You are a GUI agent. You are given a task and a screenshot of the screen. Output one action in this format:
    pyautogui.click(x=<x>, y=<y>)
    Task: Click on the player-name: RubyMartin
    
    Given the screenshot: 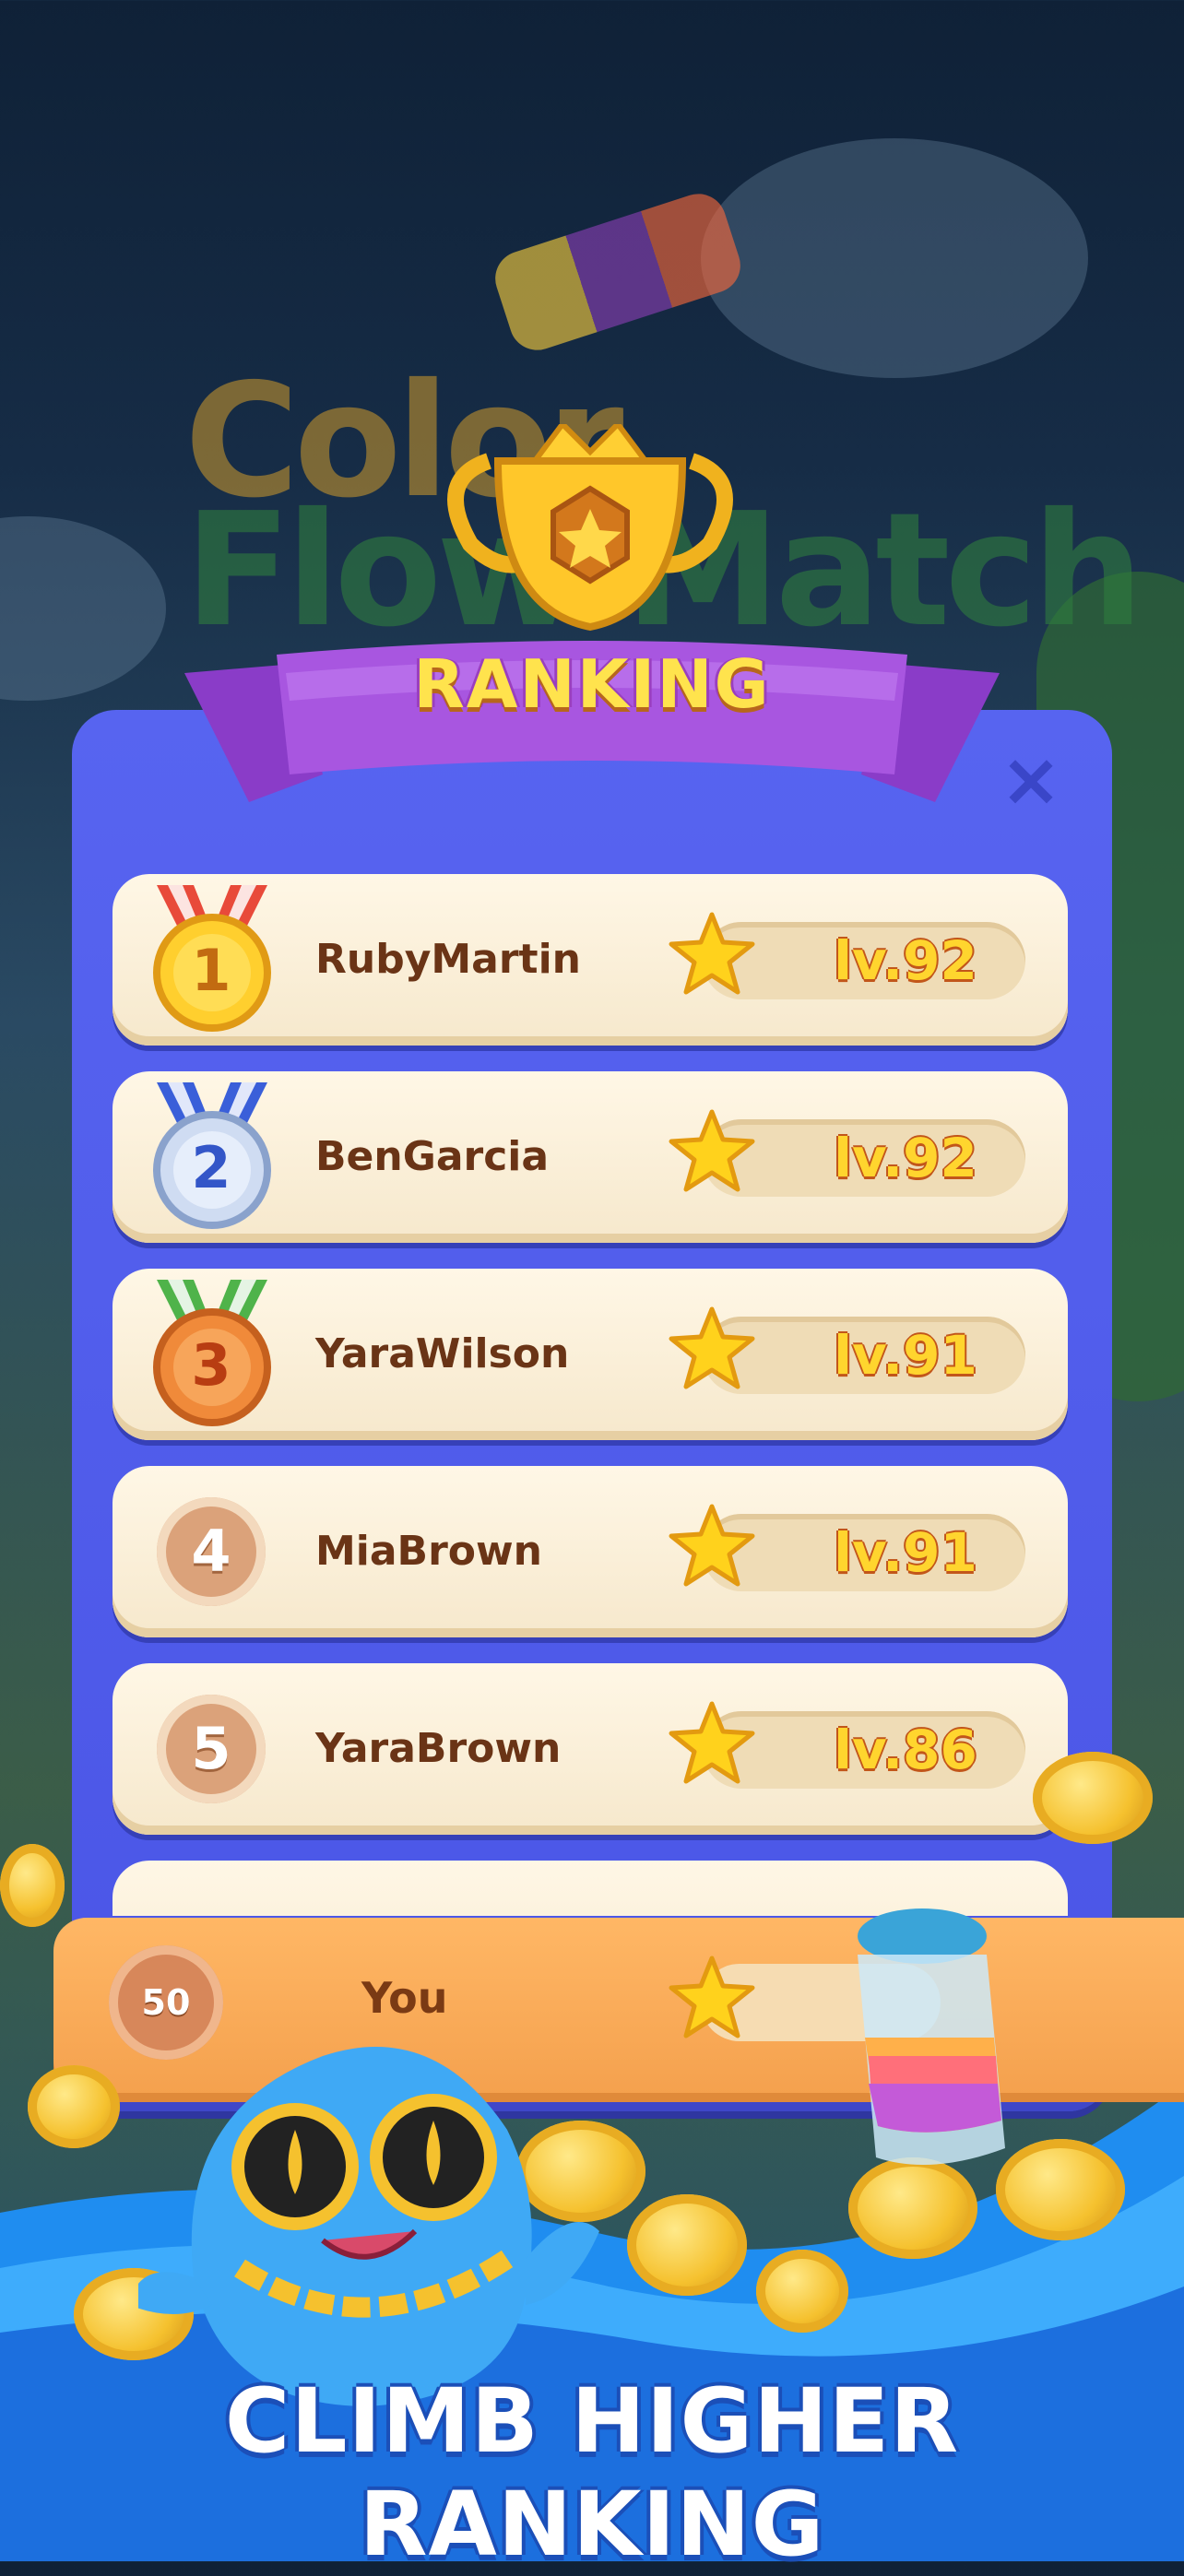 What is the action you would take?
    pyautogui.click(x=448, y=959)
    